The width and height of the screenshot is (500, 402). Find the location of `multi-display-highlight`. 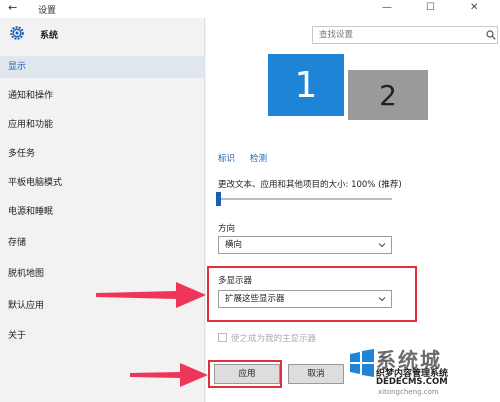

multi-display-highlight is located at coordinates (312, 294).